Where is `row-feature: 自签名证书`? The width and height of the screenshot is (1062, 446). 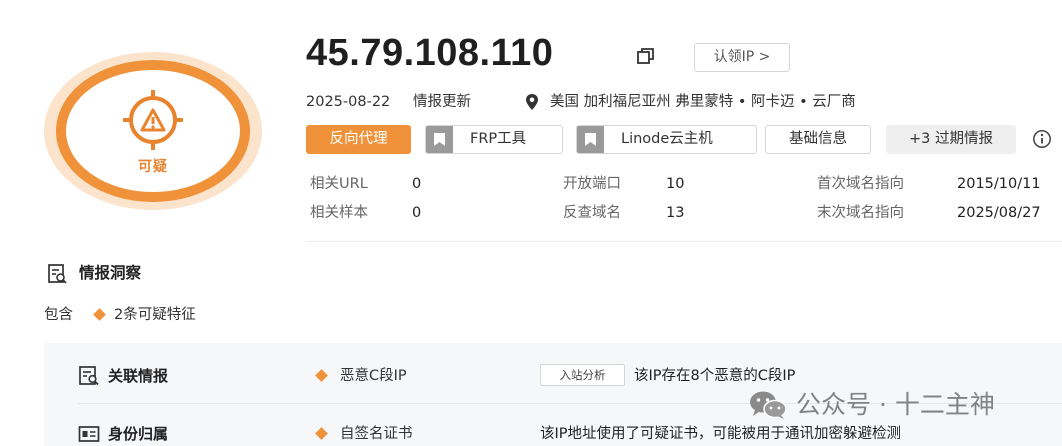 row-feature: 自签名证书 is located at coordinates (376, 434).